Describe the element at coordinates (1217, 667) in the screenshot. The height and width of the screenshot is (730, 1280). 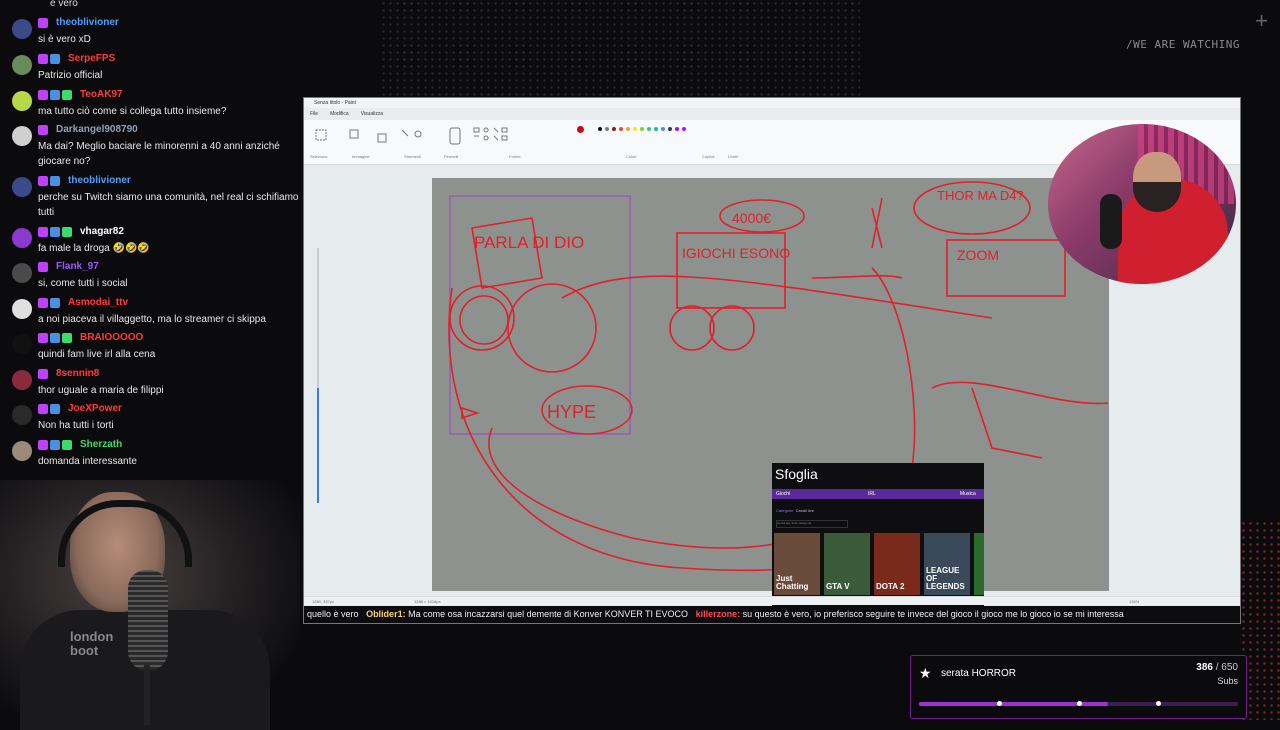
I see `goal-count: 386 / 650` at that location.